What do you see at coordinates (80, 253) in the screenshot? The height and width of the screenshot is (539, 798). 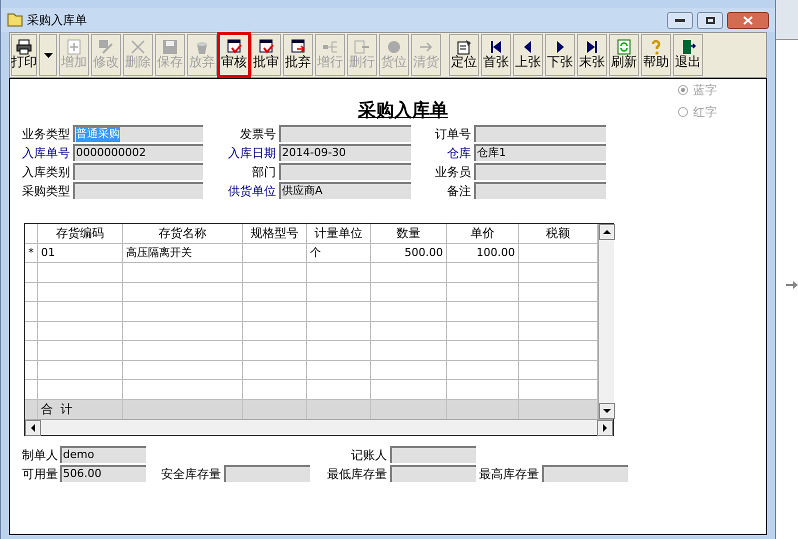 I see `table-cell: 01` at bounding box center [80, 253].